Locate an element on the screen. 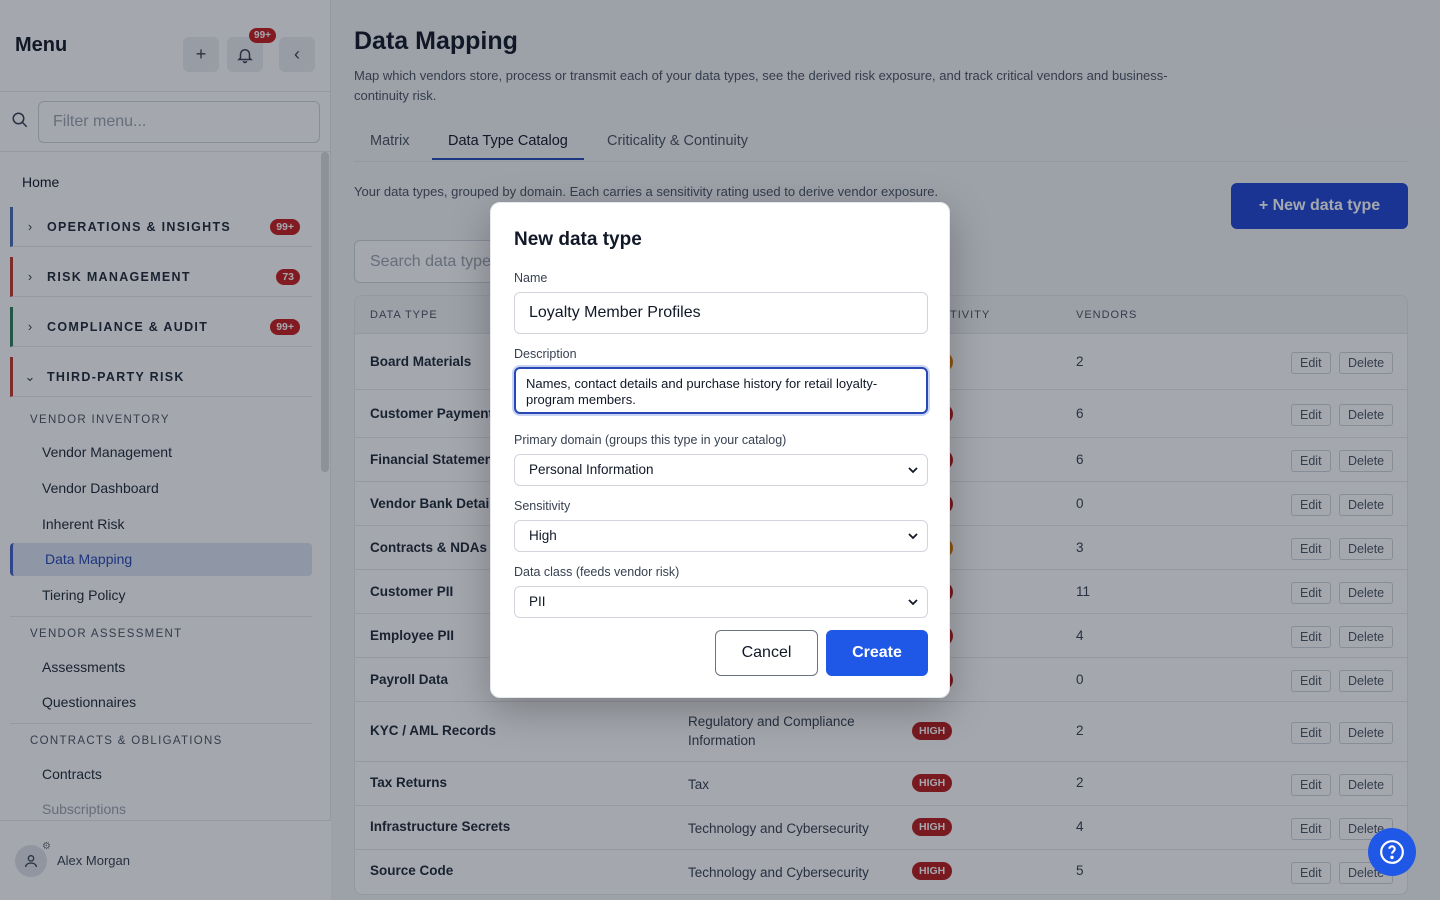 The image size is (1440, 900). name-label: Name is located at coordinates (531, 278).